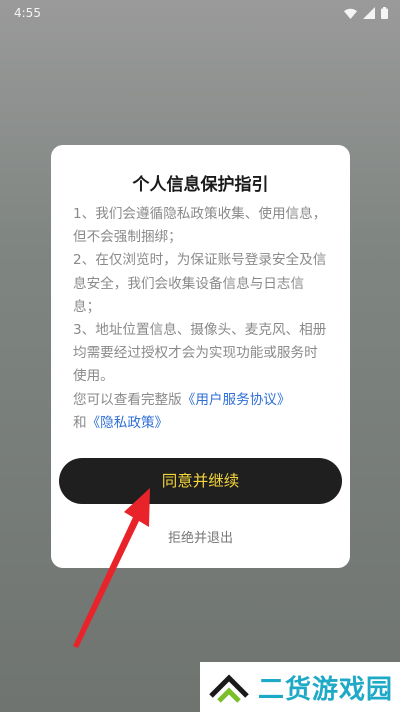 Image resolution: width=400 pixels, height=712 pixels. I want to click on status-icons, so click(366, 13).